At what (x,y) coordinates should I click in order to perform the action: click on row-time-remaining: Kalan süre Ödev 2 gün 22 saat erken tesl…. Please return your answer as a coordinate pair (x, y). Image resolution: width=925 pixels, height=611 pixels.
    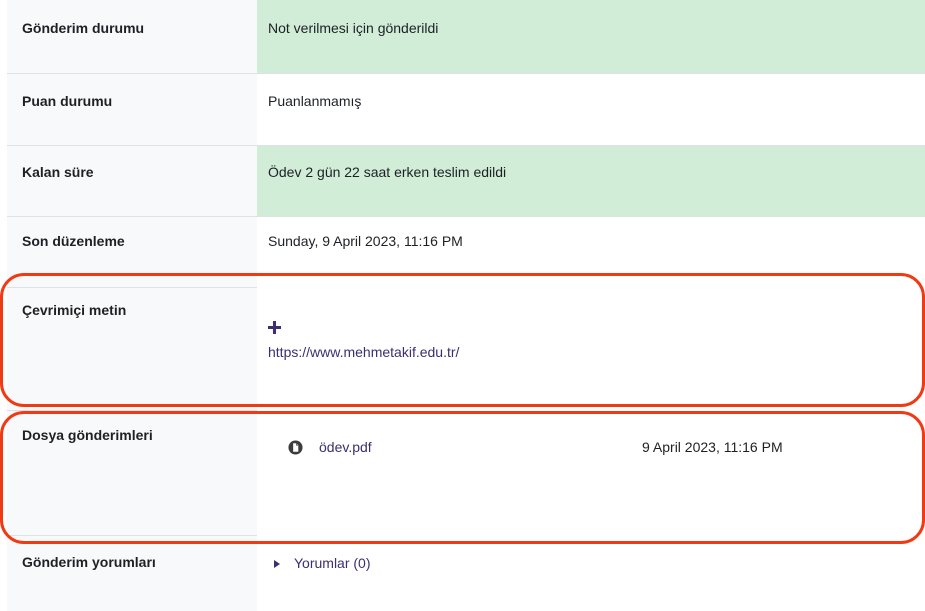
    Looking at the image, I should click on (462, 180).